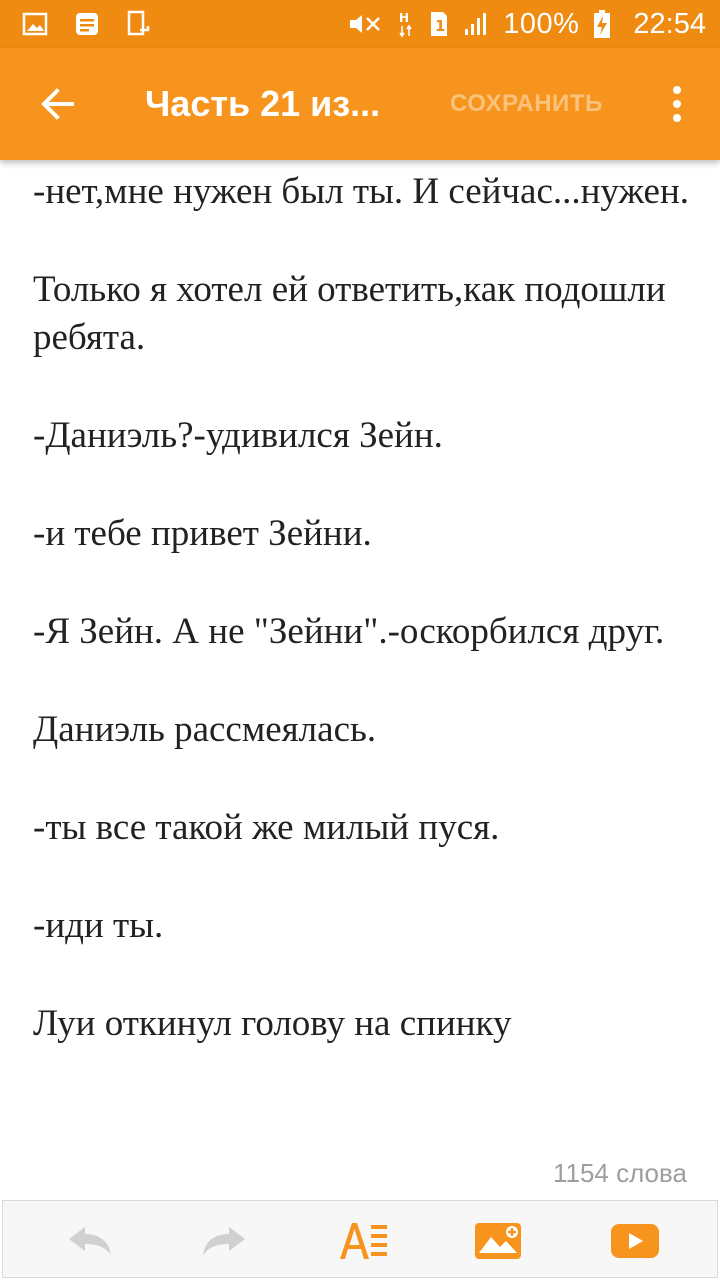 This screenshot has height=1280, width=720. I want to click on story-paragraph: -нет,мне нужен был ты. И сейчас...нужен., so click(361, 191).